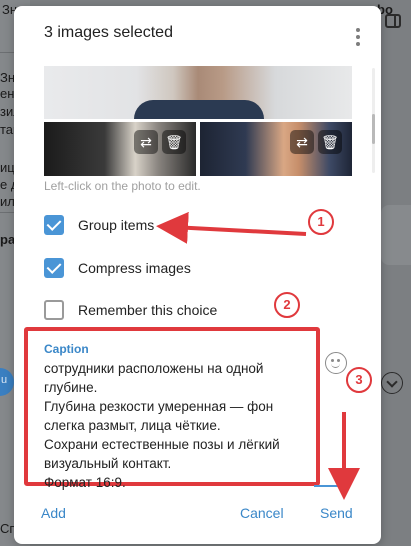 The image size is (411, 546). Describe the element at coordinates (321, 222) in the screenshot. I see `annotation-badge: 1` at that location.